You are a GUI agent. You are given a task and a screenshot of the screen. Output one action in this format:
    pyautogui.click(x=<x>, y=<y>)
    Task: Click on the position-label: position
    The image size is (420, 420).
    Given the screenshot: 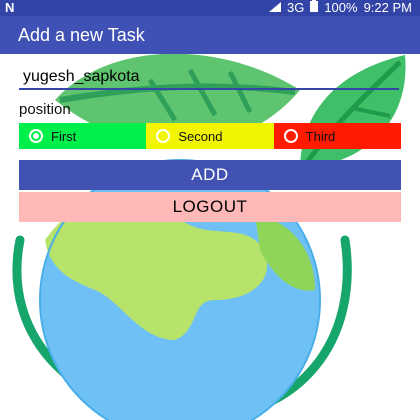 What is the action you would take?
    pyautogui.click(x=45, y=109)
    